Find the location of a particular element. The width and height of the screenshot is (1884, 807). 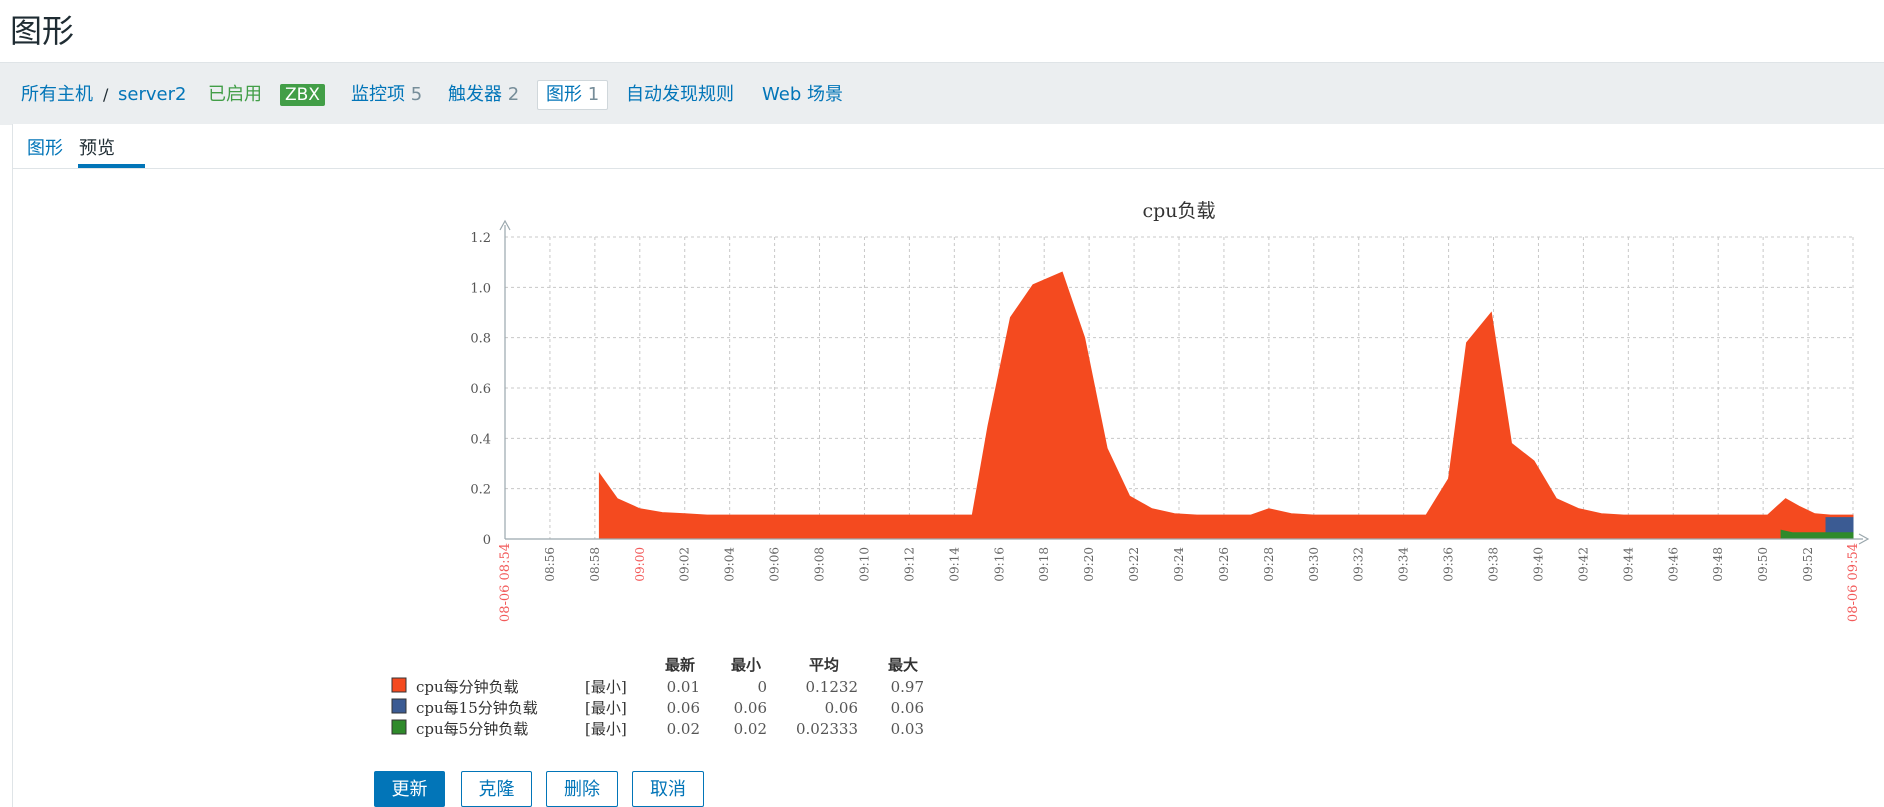

legend-header: 最新 is located at coordinates (680, 665).